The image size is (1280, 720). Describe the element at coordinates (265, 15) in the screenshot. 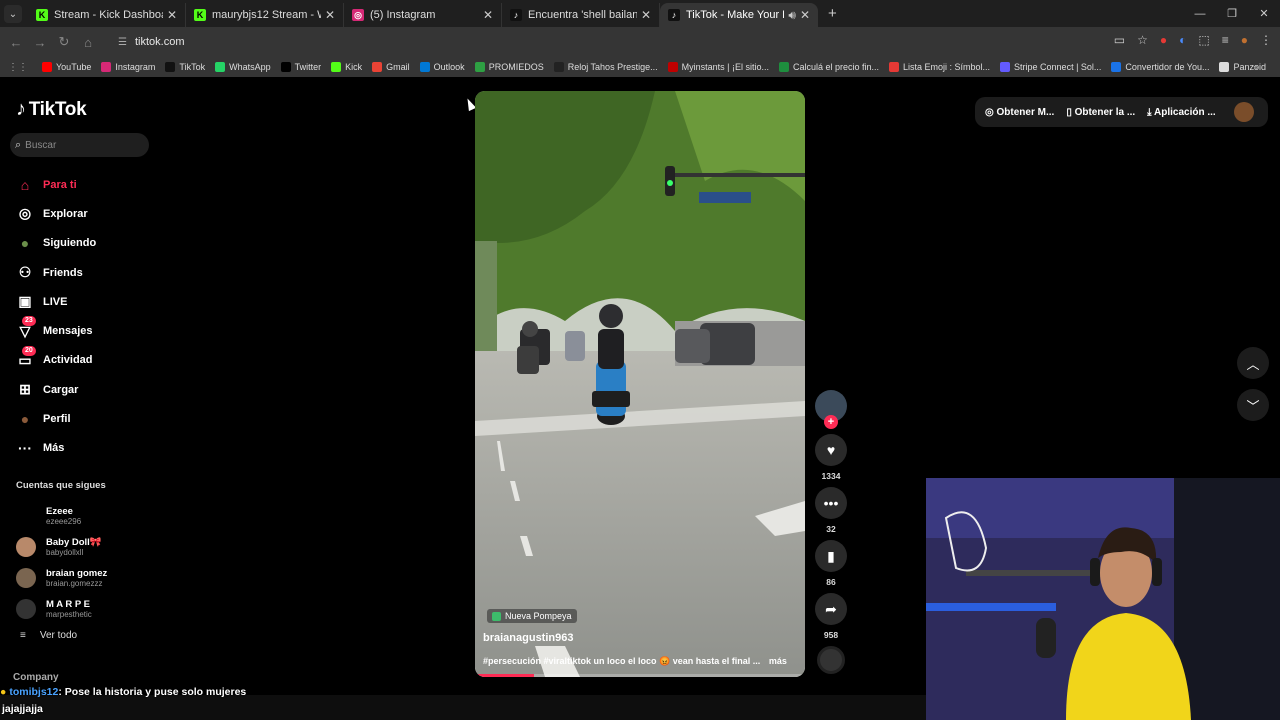

I see `browser-tab: K maurybjs12 Stream - Watch Live ✕` at that location.